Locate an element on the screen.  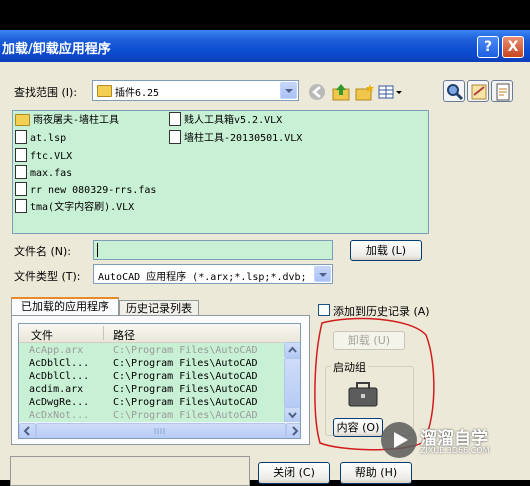
up-folder-icon is located at coordinates (342, 92).